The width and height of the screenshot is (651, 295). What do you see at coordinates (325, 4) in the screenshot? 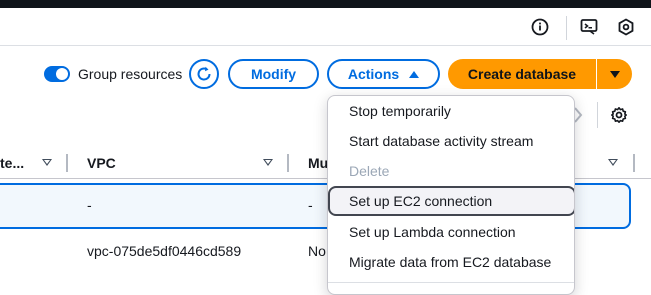
I see `top-nav-bar` at bounding box center [325, 4].